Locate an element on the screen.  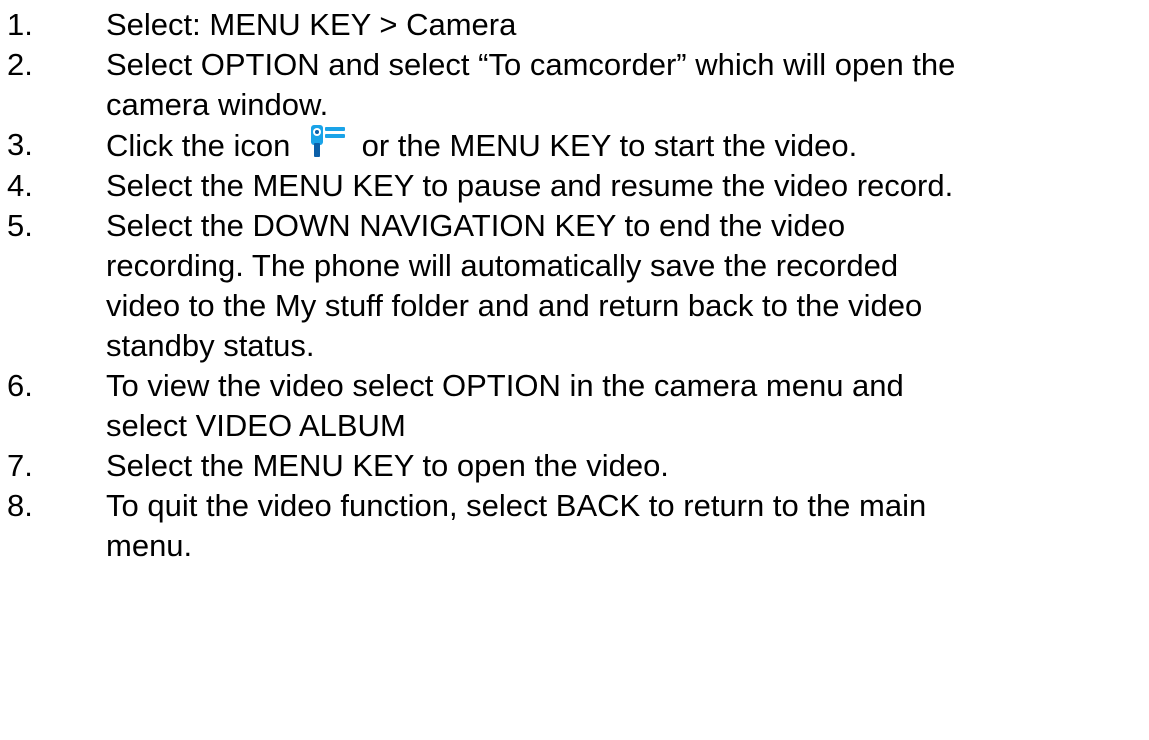
step-text-before-icon: Click the icon is located at coordinates (198, 145).